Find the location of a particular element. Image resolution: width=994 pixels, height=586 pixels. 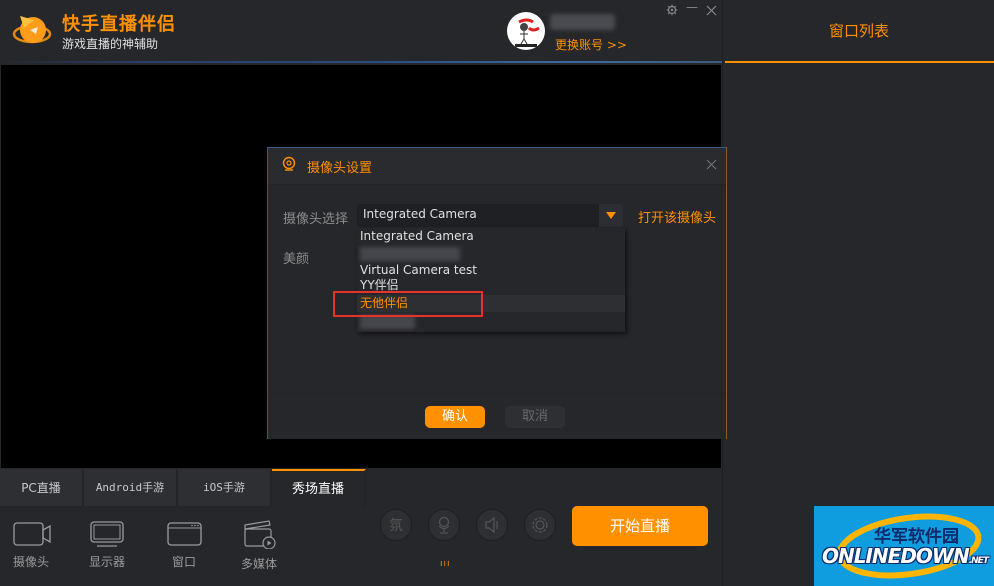

source-media: 多媒体 is located at coordinates (259, 545).